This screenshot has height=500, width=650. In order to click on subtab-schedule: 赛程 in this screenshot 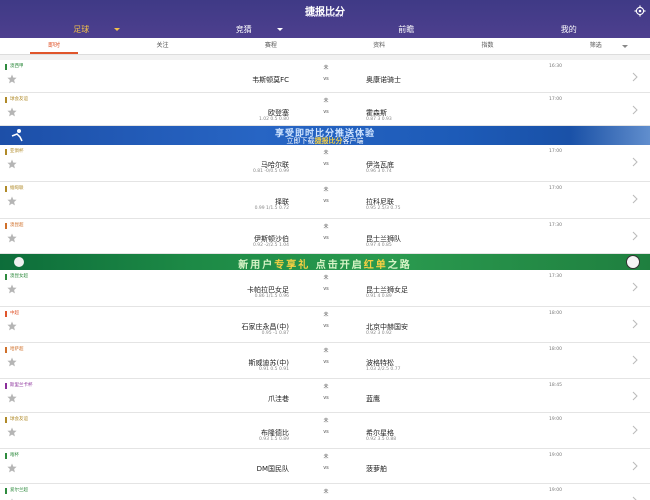, I will do `click(271, 46)`.